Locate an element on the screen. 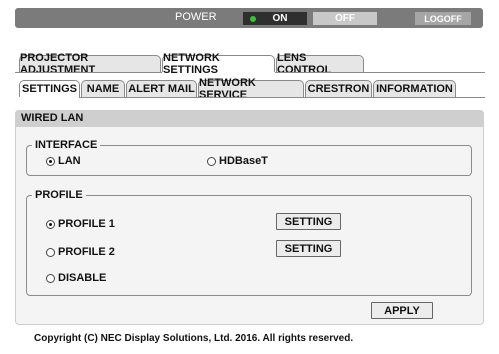 The width and height of the screenshot is (499, 354). logoff-label: LOGOFF is located at coordinates (443, 18).